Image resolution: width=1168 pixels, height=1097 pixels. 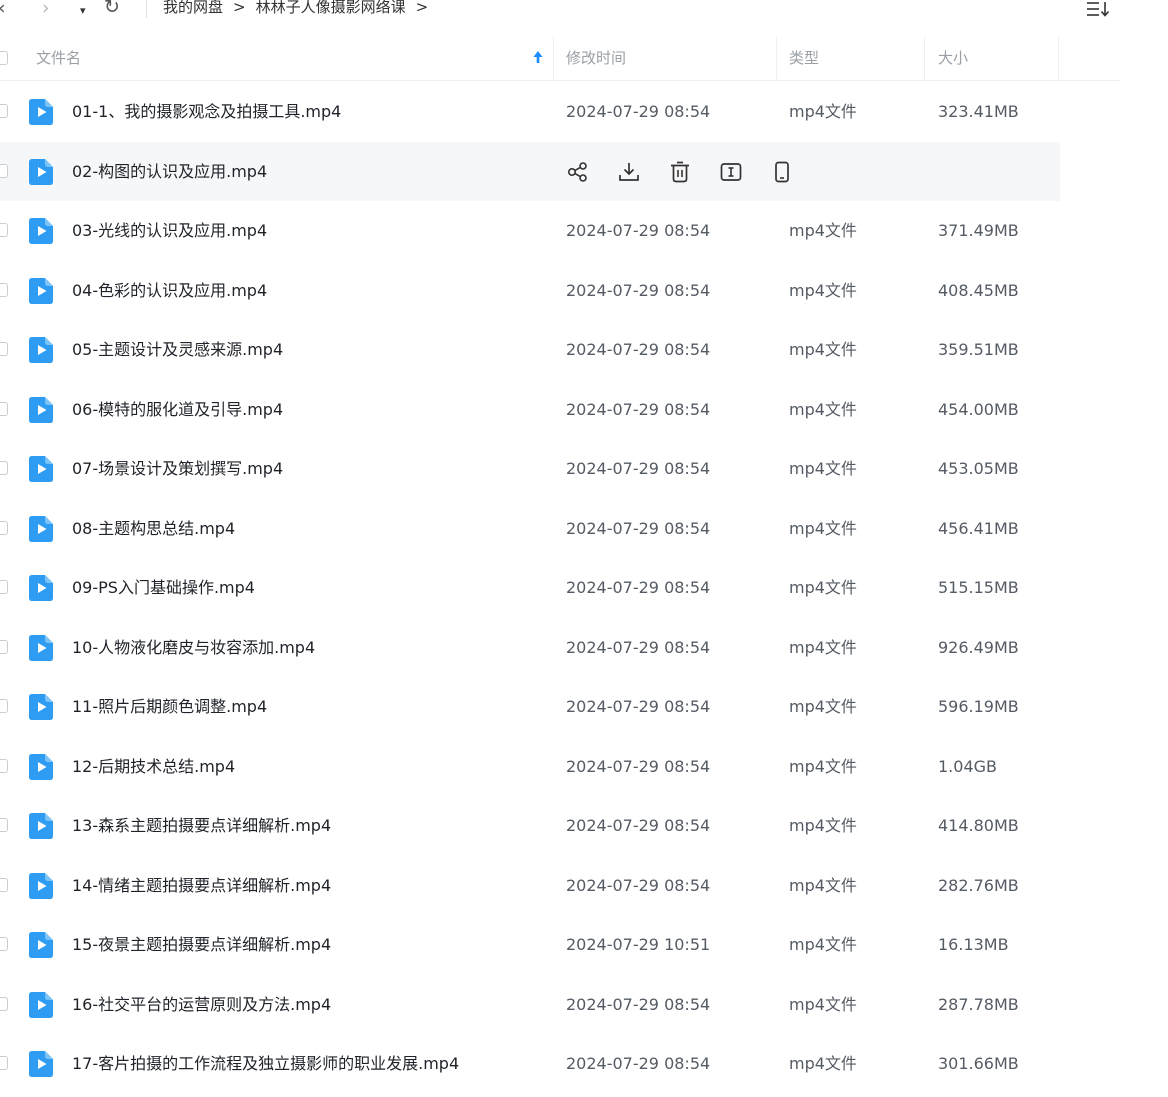 I want to click on back-button: ‹, so click(x=3, y=9).